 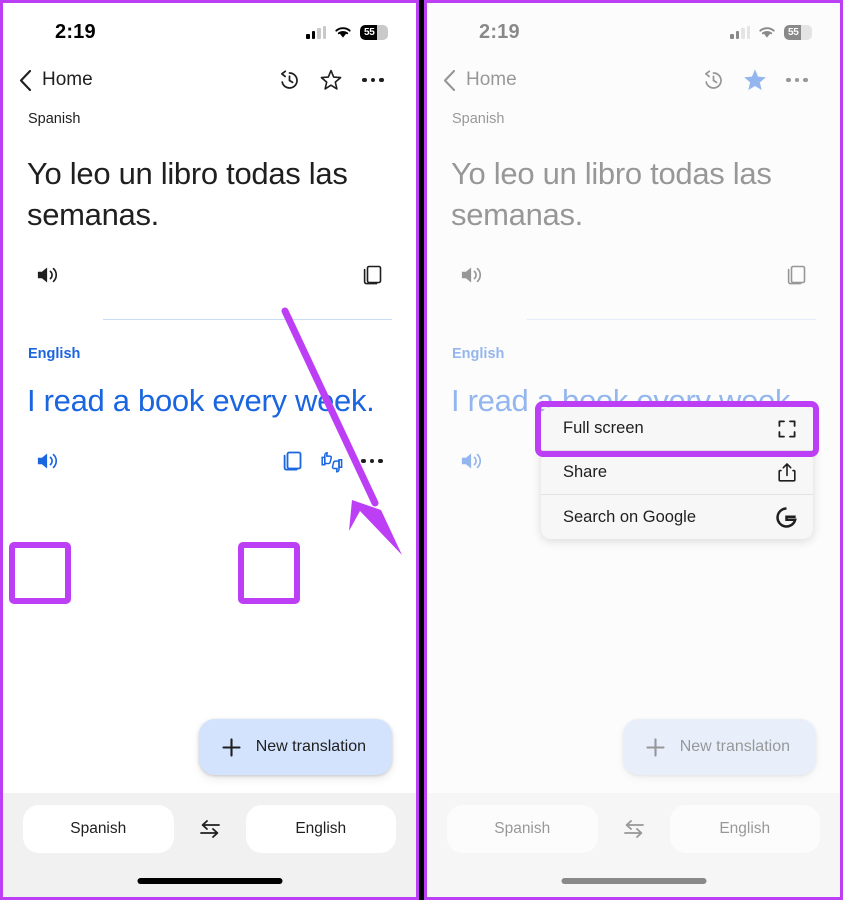 I want to click on source-language-button: Spanish, so click(x=98, y=829).